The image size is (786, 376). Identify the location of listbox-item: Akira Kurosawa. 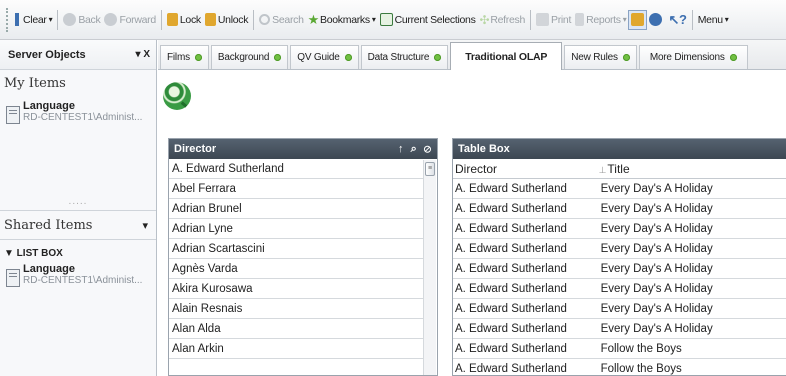
(296, 289).